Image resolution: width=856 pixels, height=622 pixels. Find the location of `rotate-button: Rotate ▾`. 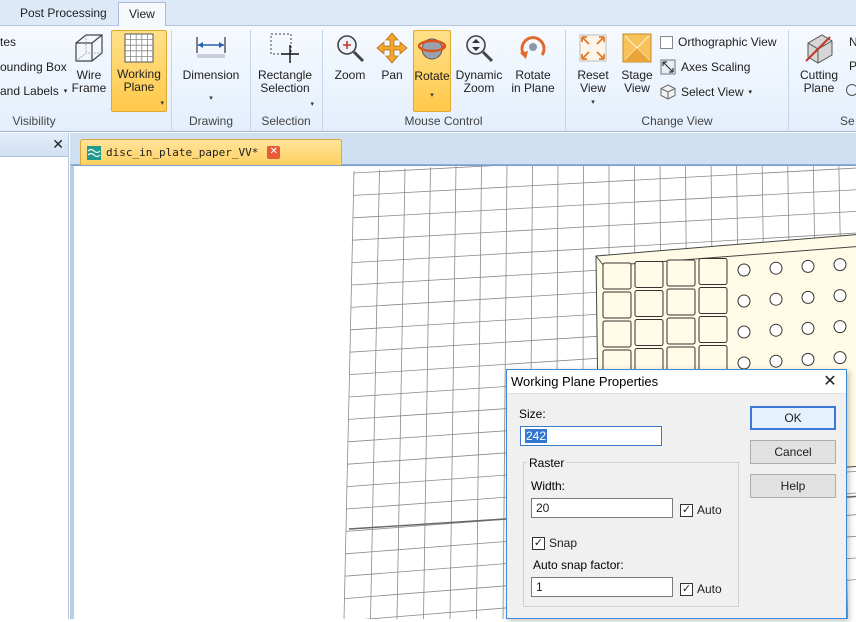

rotate-button: Rotate ▾ is located at coordinates (432, 71).